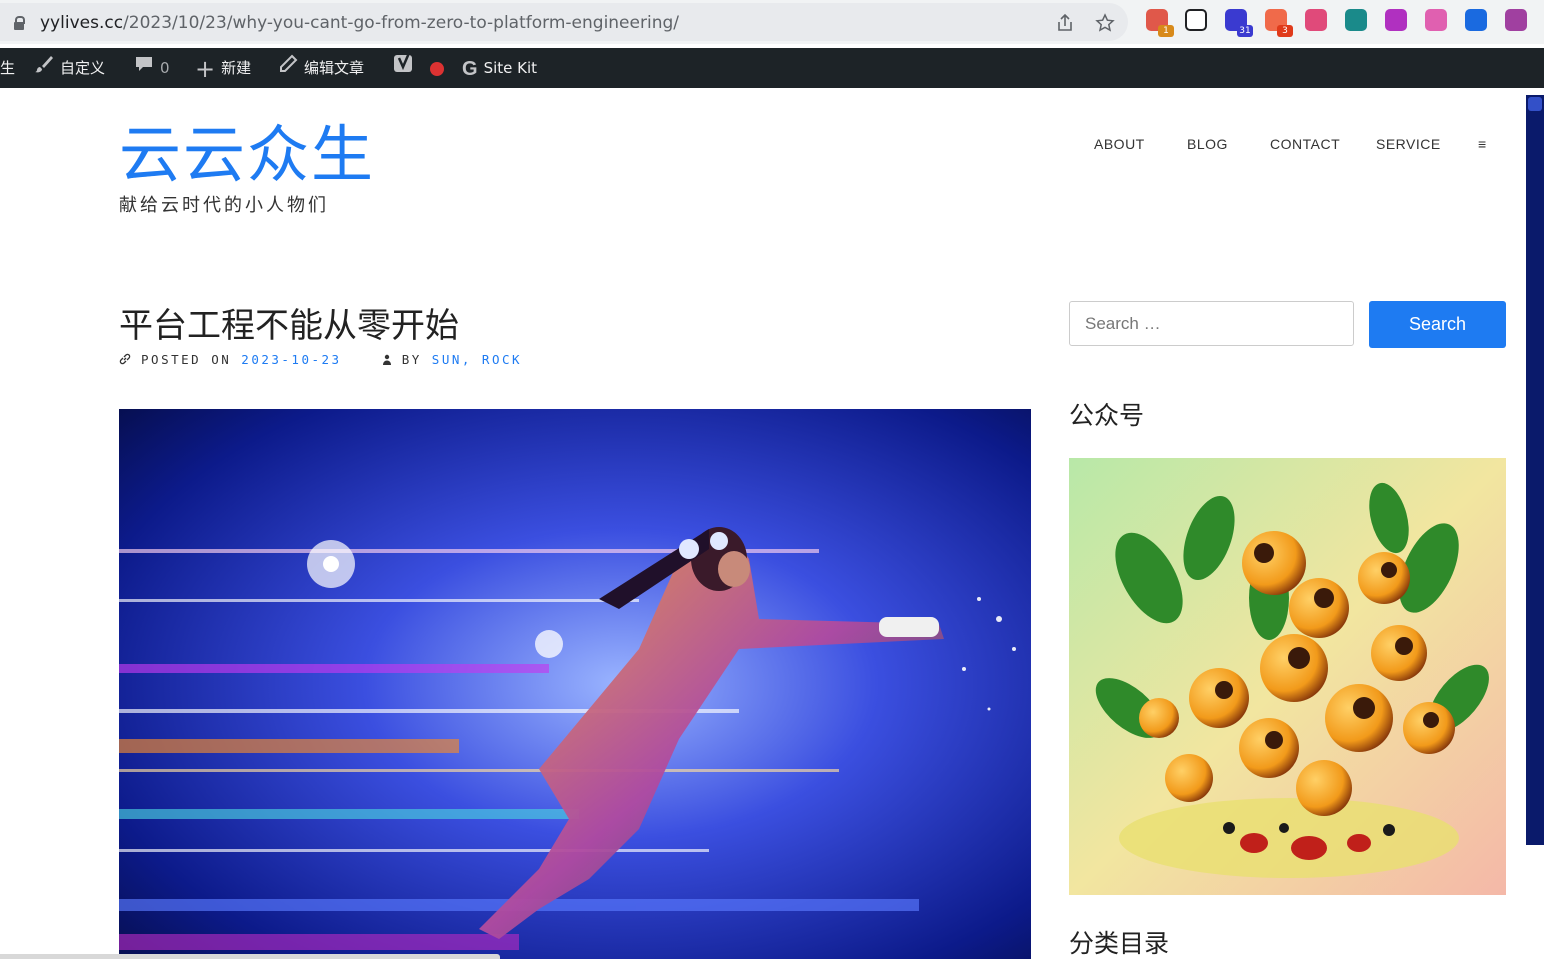 This screenshot has height=960, width=1544. What do you see at coordinates (7, 68) in the screenshot?
I see `admin-bar-site-name: 生` at bounding box center [7, 68].